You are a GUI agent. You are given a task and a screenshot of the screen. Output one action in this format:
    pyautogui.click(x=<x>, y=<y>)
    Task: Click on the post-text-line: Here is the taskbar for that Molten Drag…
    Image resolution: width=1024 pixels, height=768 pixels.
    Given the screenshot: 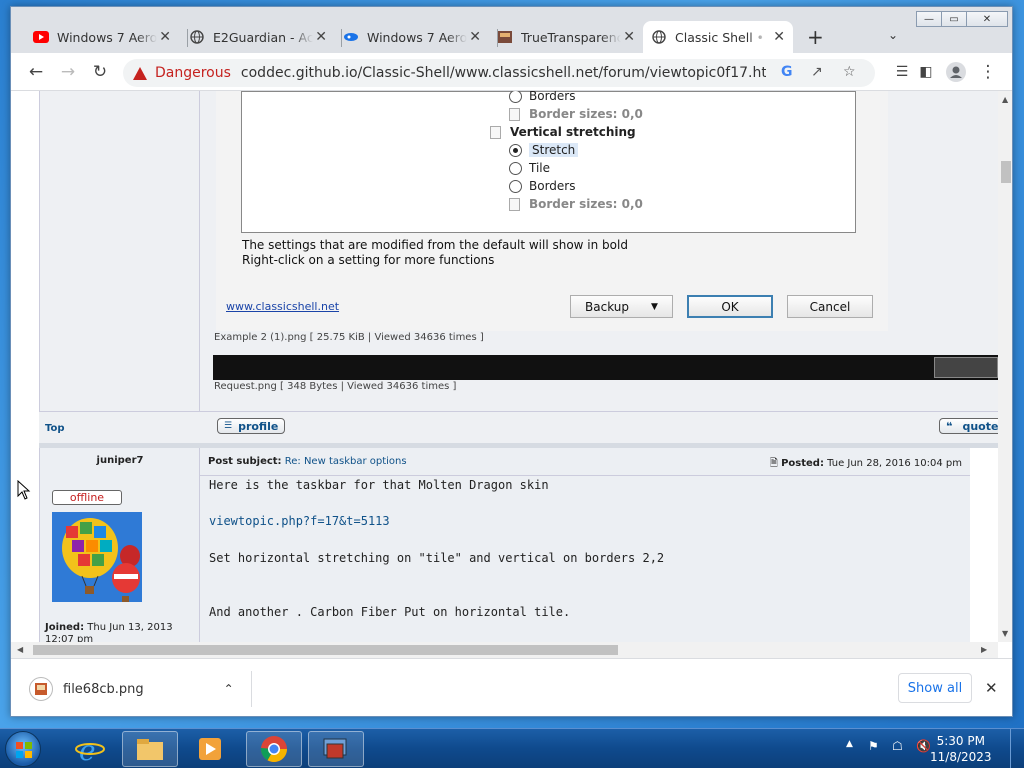 What is the action you would take?
    pyautogui.click(x=379, y=485)
    